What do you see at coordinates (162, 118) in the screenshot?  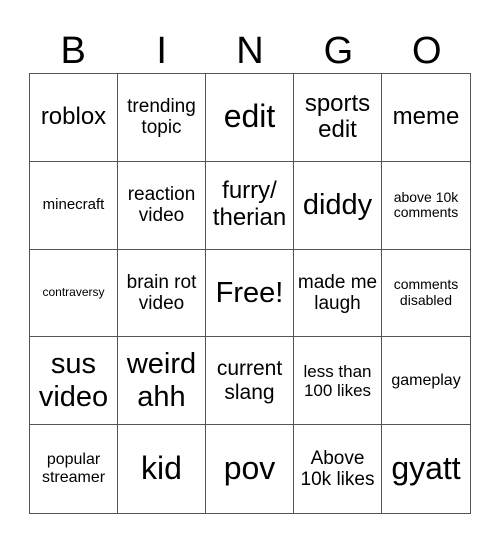 I see `bingo-cell: trending topic` at bounding box center [162, 118].